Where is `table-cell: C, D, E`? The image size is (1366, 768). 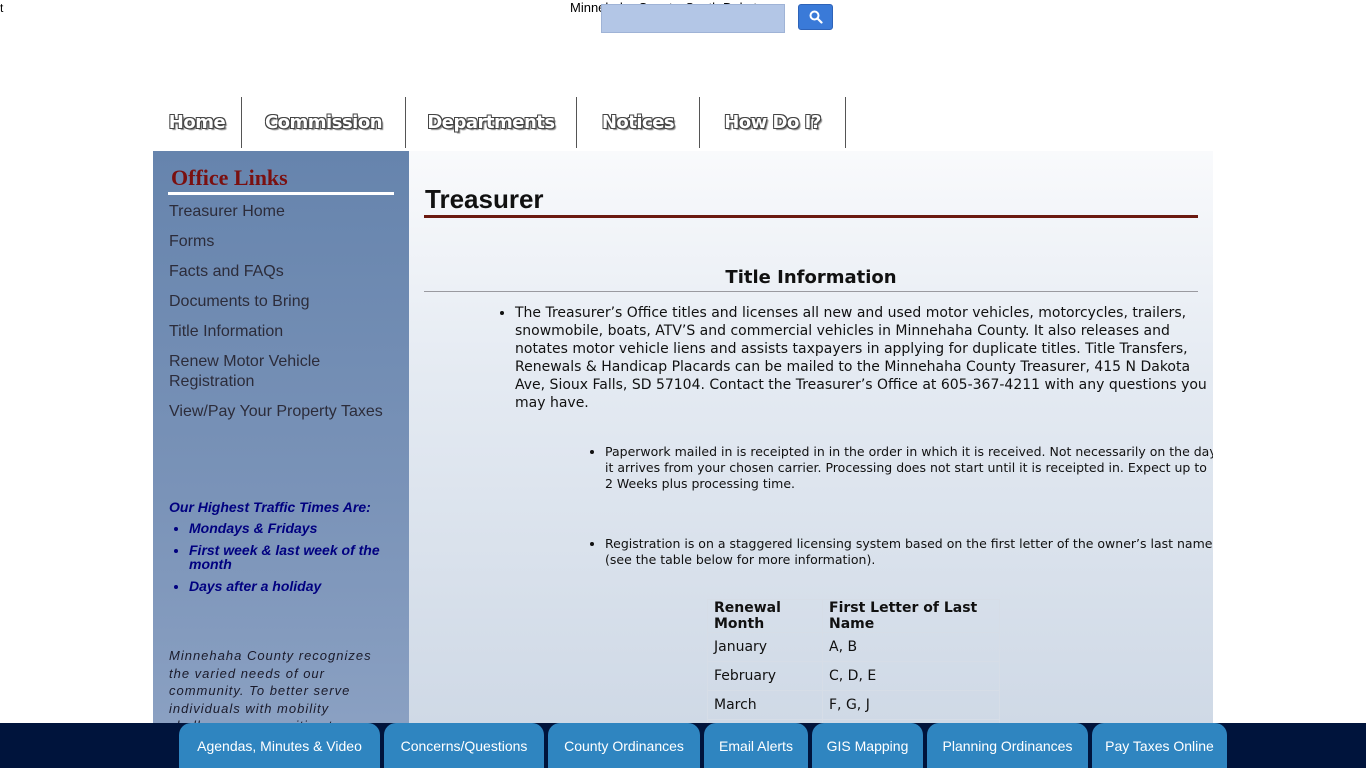
table-cell: C, D, E is located at coordinates (911, 676).